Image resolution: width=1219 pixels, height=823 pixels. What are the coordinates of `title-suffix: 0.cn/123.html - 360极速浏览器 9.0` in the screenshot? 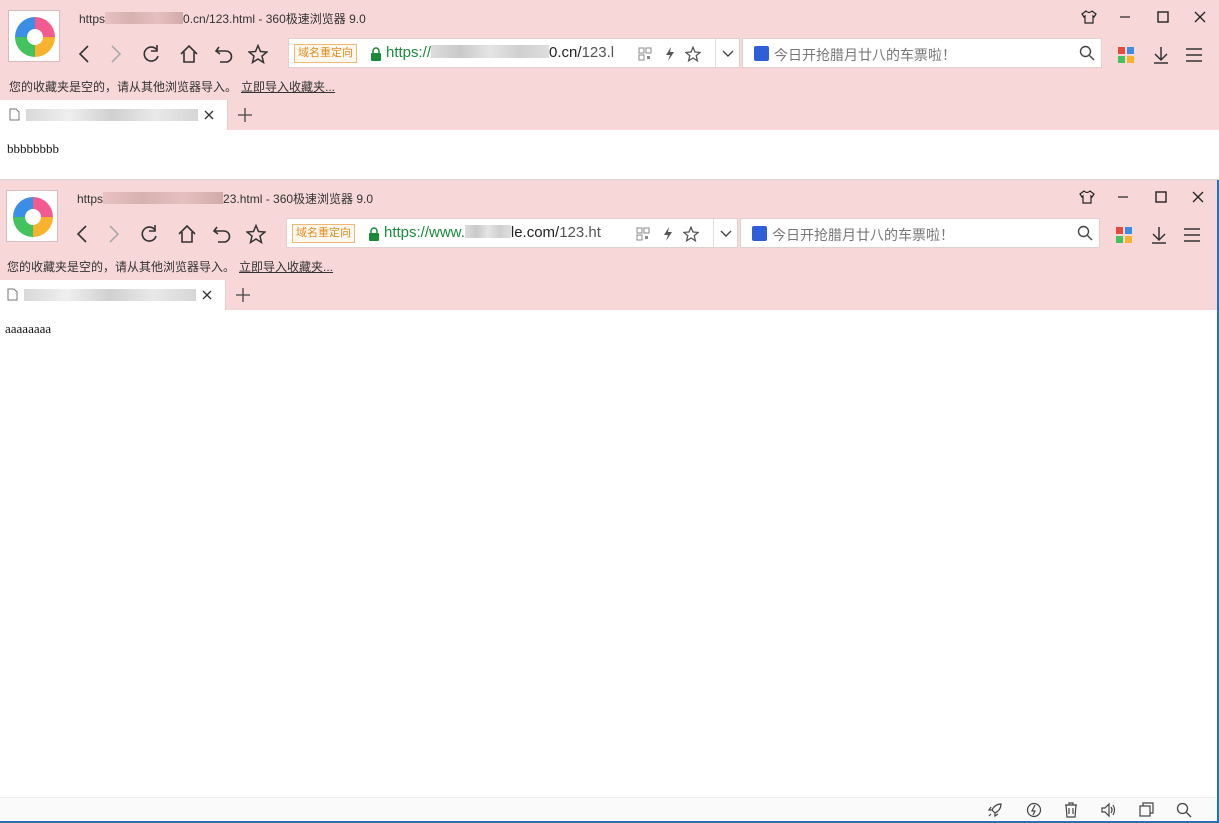 It's located at (274, 19).